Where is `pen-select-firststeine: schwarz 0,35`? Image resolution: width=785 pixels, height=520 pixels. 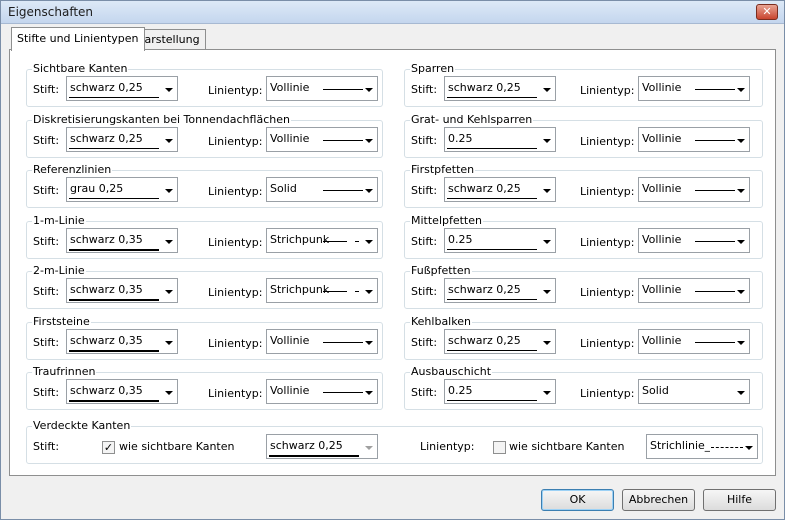 pen-select-firststeine: schwarz 0,35 is located at coordinates (122, 341).